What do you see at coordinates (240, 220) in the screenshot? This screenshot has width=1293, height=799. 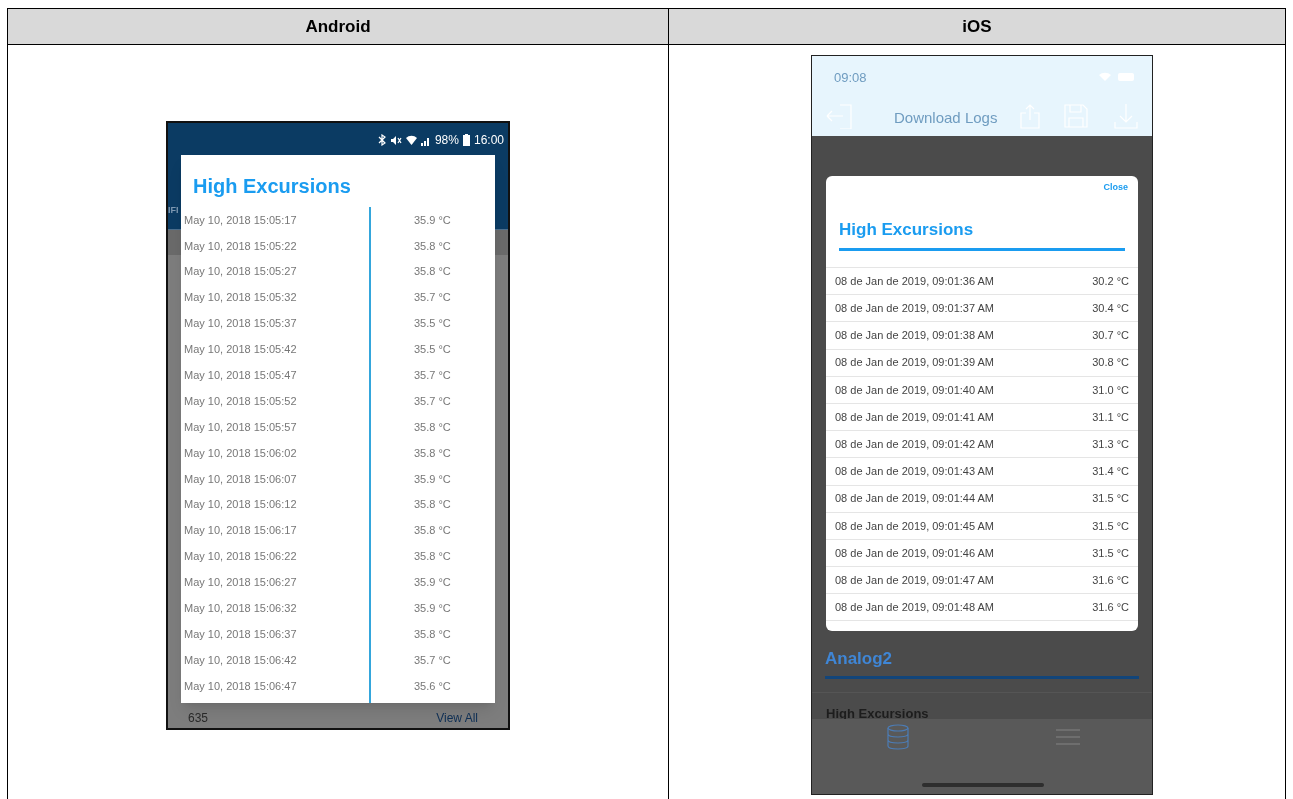 I see `timestamp-cell-text: May 10, 2018 15:05:17` at bounding box center [240, 220].